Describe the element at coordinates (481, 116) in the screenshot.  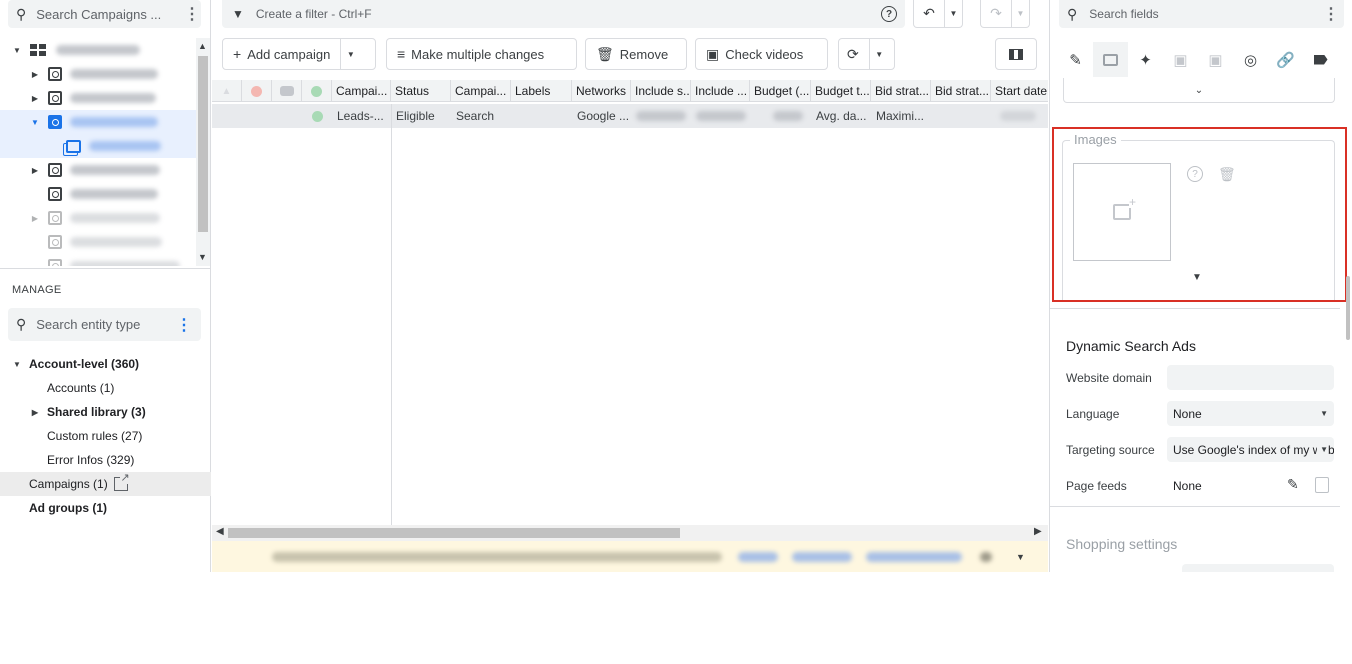
I see `cell-campaign-type: Search` at that location.